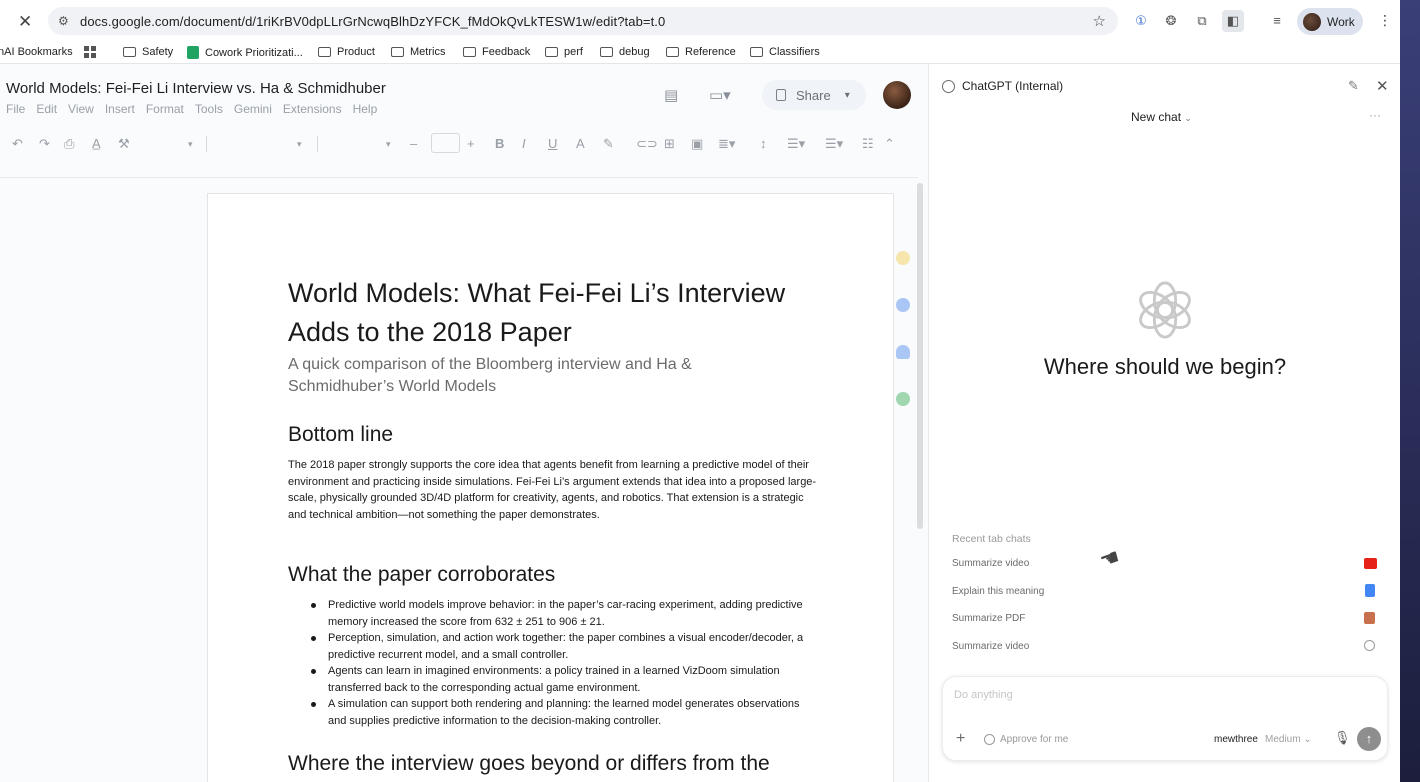  Describe the element at coordinates (989, 739) in the screenshot. I see `approve-icon` at that location.